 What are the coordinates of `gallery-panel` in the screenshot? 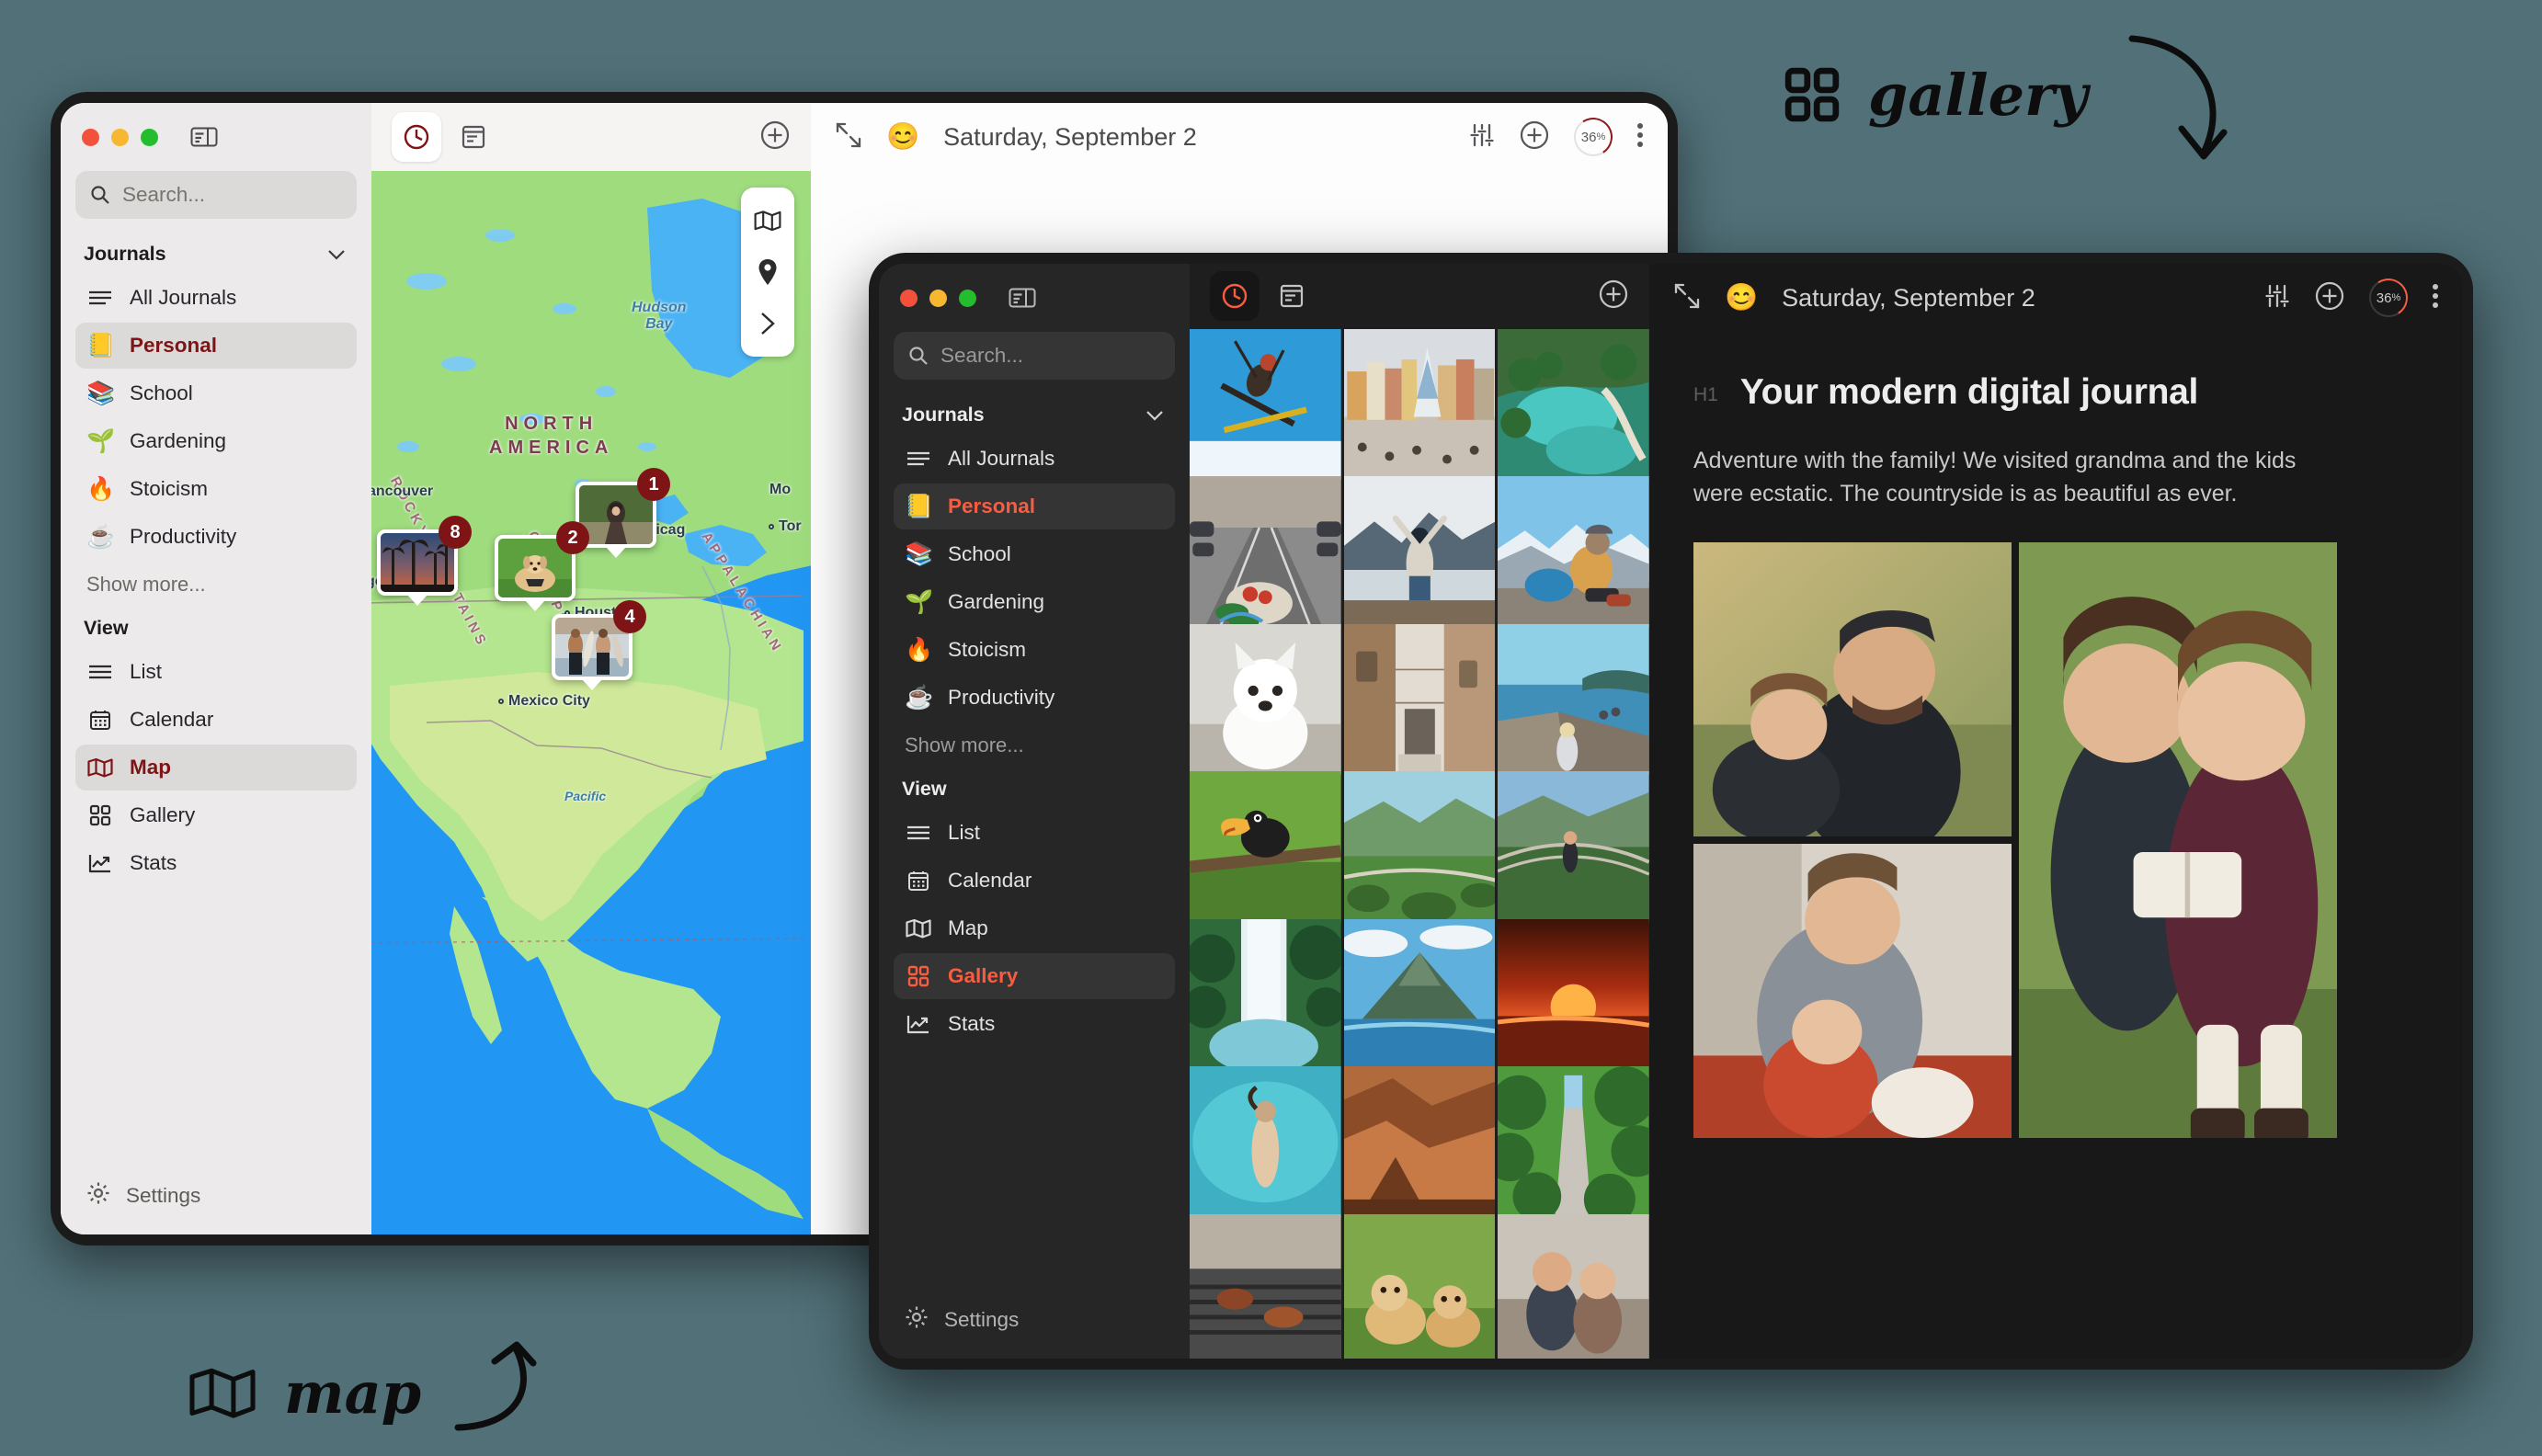 It's located at (1419, 811).